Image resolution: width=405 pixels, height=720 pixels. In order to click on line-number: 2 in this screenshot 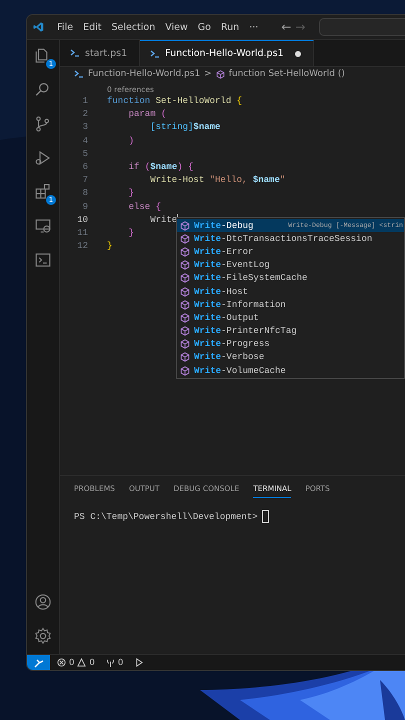, I will do `click(85, 115)`.